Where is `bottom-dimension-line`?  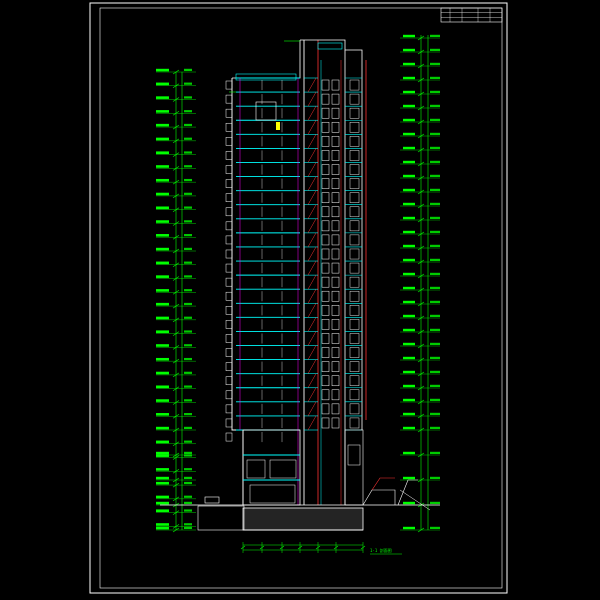
bottom-dimension-line is located at coordinates (303, 547).